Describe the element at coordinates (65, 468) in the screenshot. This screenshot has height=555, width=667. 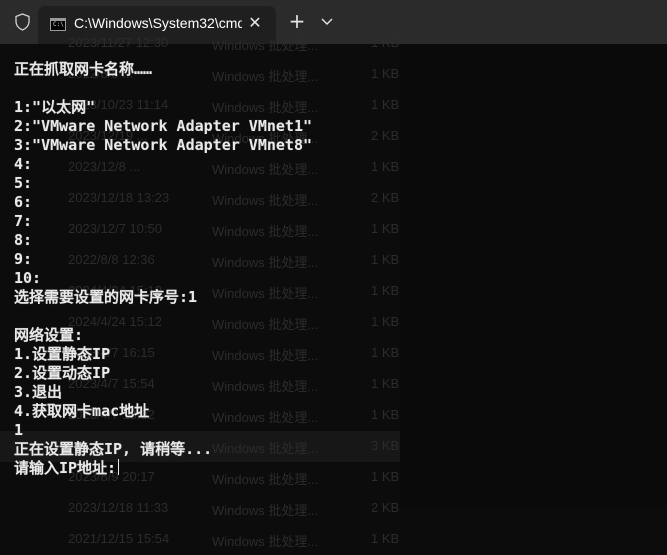
I see `console-line-text: 请输入IP地址:` at that location.